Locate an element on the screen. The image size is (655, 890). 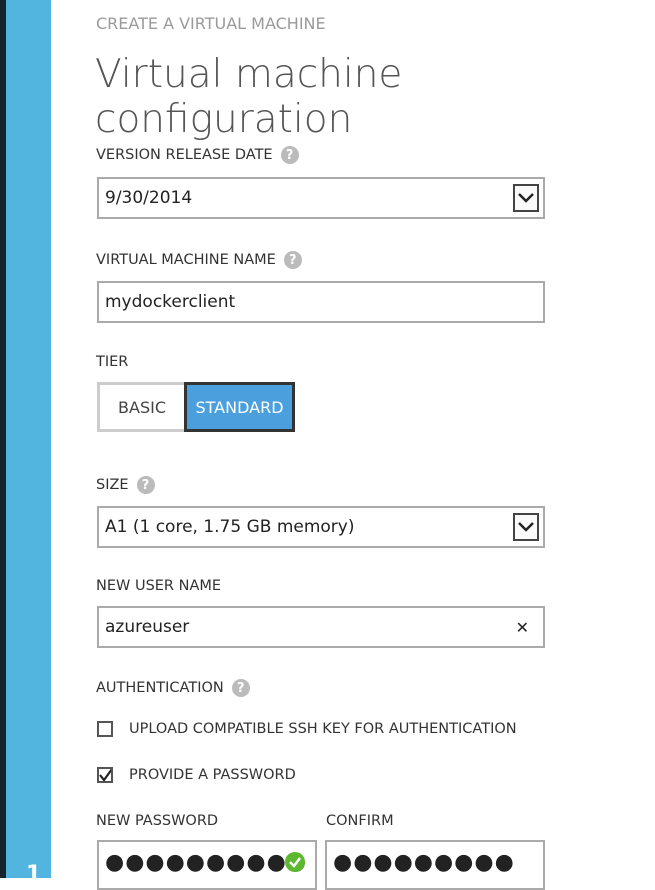
tier-basic-button: BASIC is located at coordinates (140, 407).